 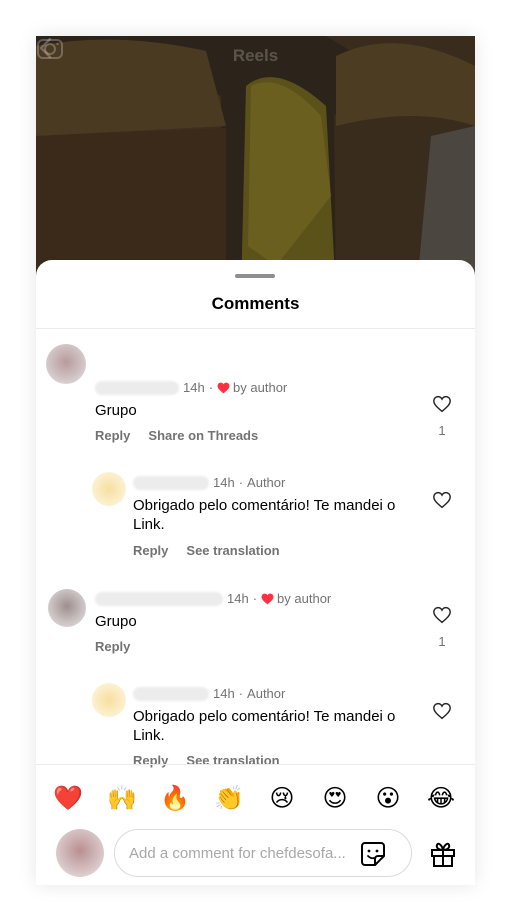 I want to click on see-translation-button: See translation, so click(x=232, y=550).